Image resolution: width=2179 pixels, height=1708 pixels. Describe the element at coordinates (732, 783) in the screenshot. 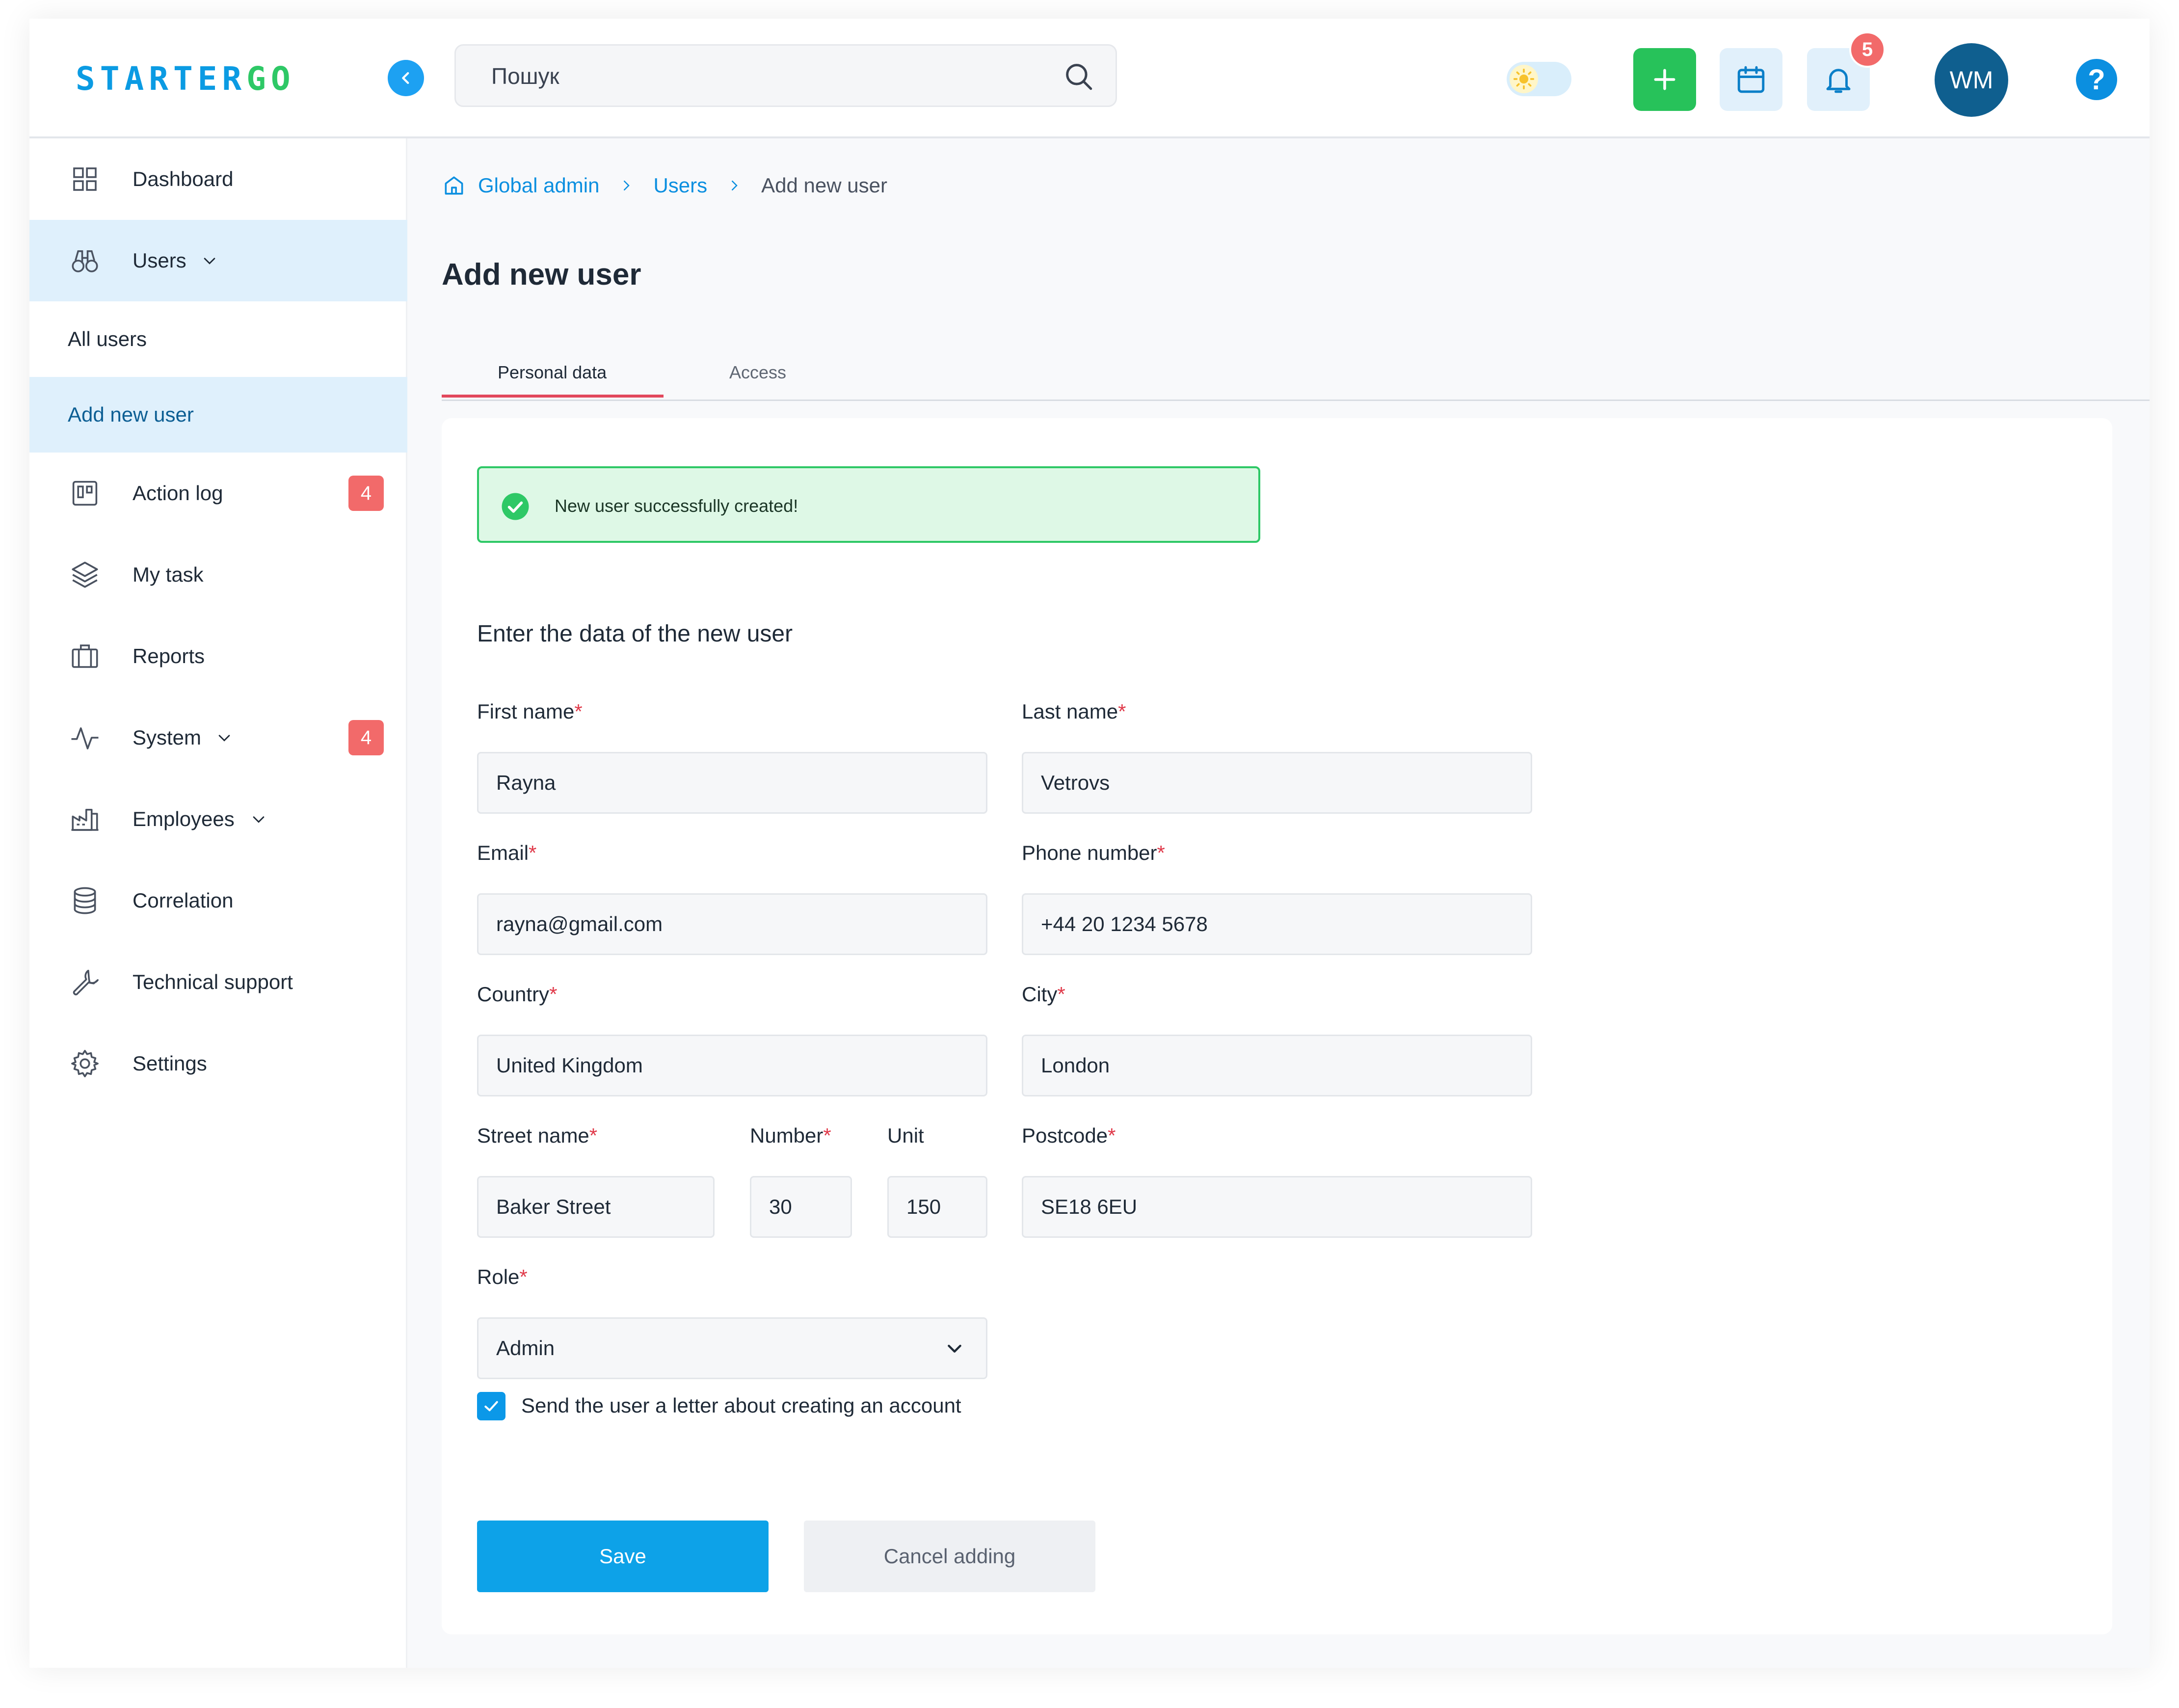

I see `first-name-field: Rayna` at that location.